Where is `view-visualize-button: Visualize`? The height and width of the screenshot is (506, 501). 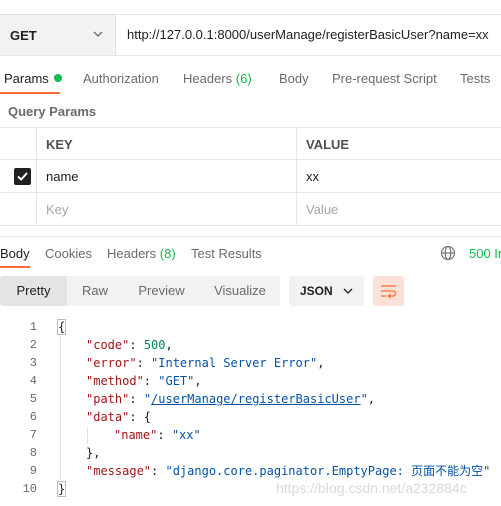
view-visualize-button: Visualize is located at coordinates (240, 291).